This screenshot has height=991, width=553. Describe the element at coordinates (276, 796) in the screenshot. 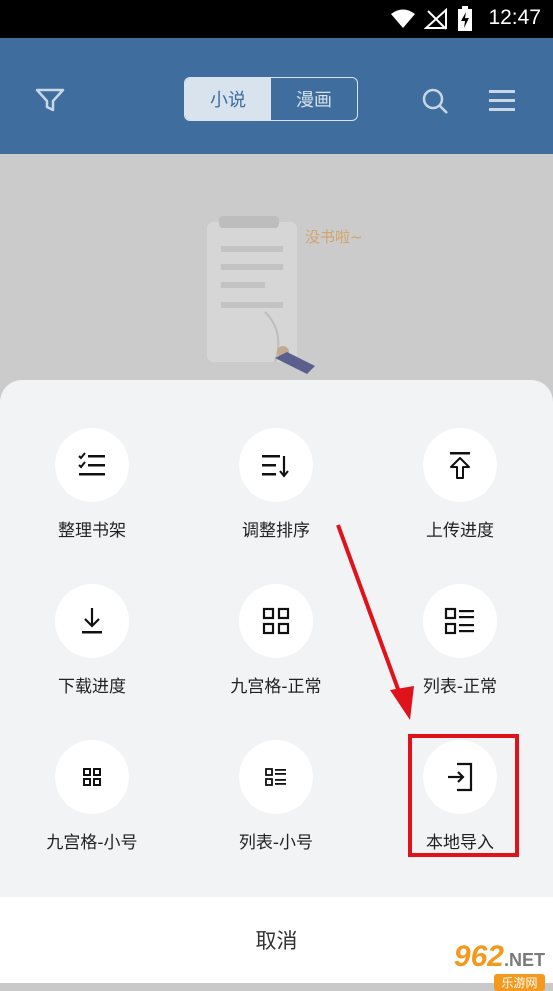

I see `list-small-button: 列表-小号` at that location.